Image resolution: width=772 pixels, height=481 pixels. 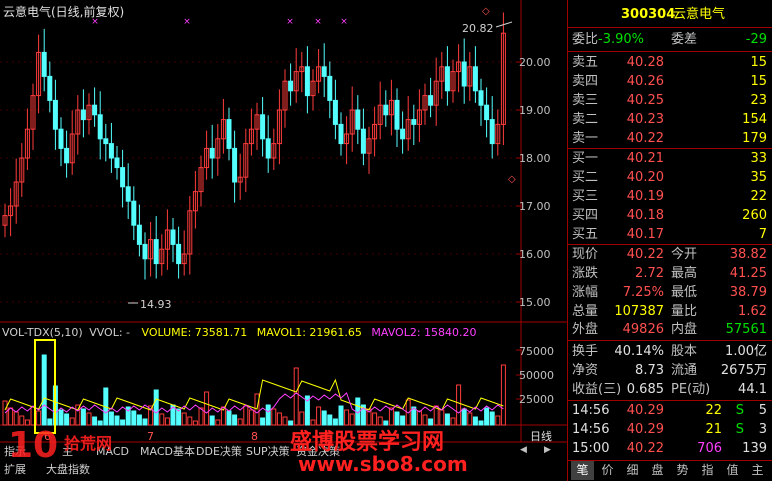 What do you see at coordinates (547, 450) in the screenshot?
I see `tab-scroll-right-icon: ▶` at bounding box center [547, 450].